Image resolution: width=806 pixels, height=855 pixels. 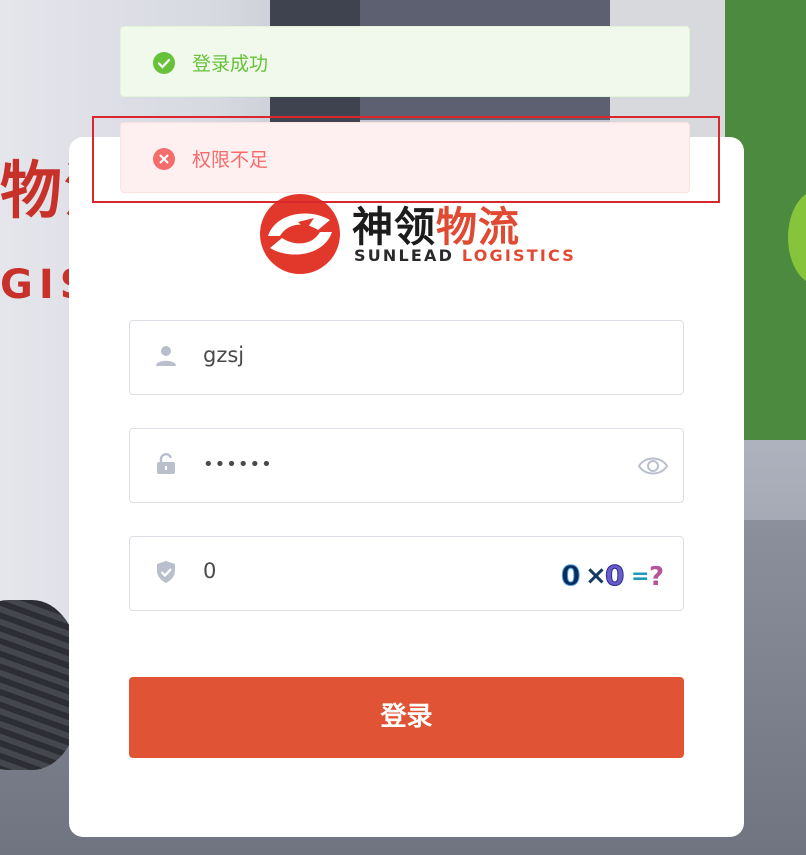 I want to click on captcha-image: 0 × 0 = ?, so click(x=614, y=574).